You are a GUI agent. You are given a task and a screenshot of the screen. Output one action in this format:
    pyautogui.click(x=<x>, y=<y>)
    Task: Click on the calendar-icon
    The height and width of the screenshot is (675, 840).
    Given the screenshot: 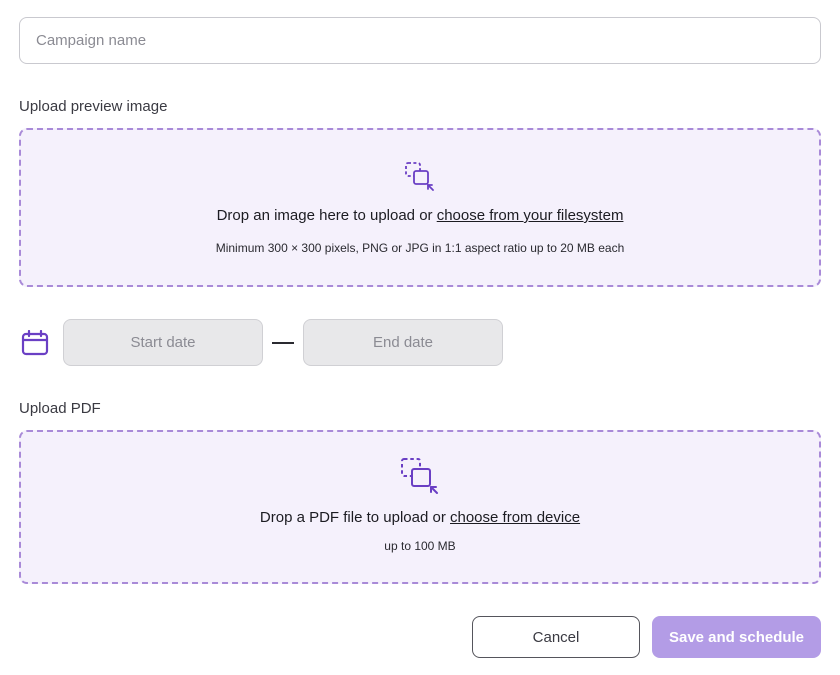 What is the action you would take?
    pyautogui.click(x=35, y=345)
    